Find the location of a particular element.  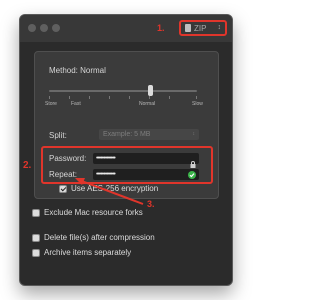

archive-separately-label: Archive items separately is located at coordinates (88, 252).